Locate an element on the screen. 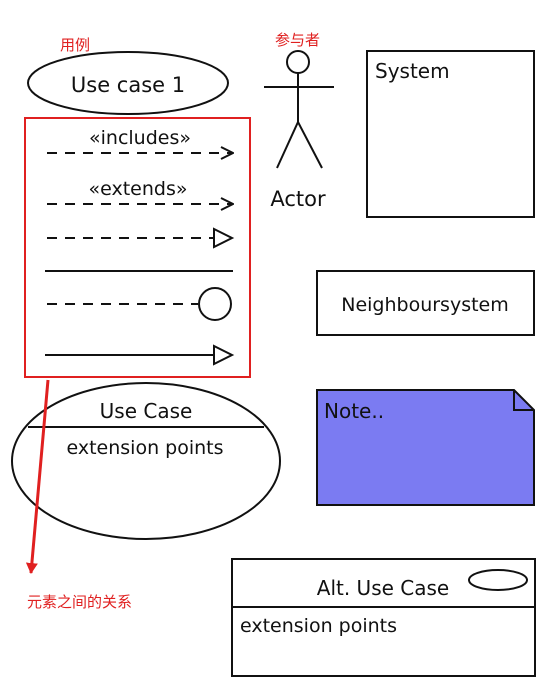 Image resolution: width=545 pixels, height=689 pixels. realization-relation is located at coordinates (141, 238).